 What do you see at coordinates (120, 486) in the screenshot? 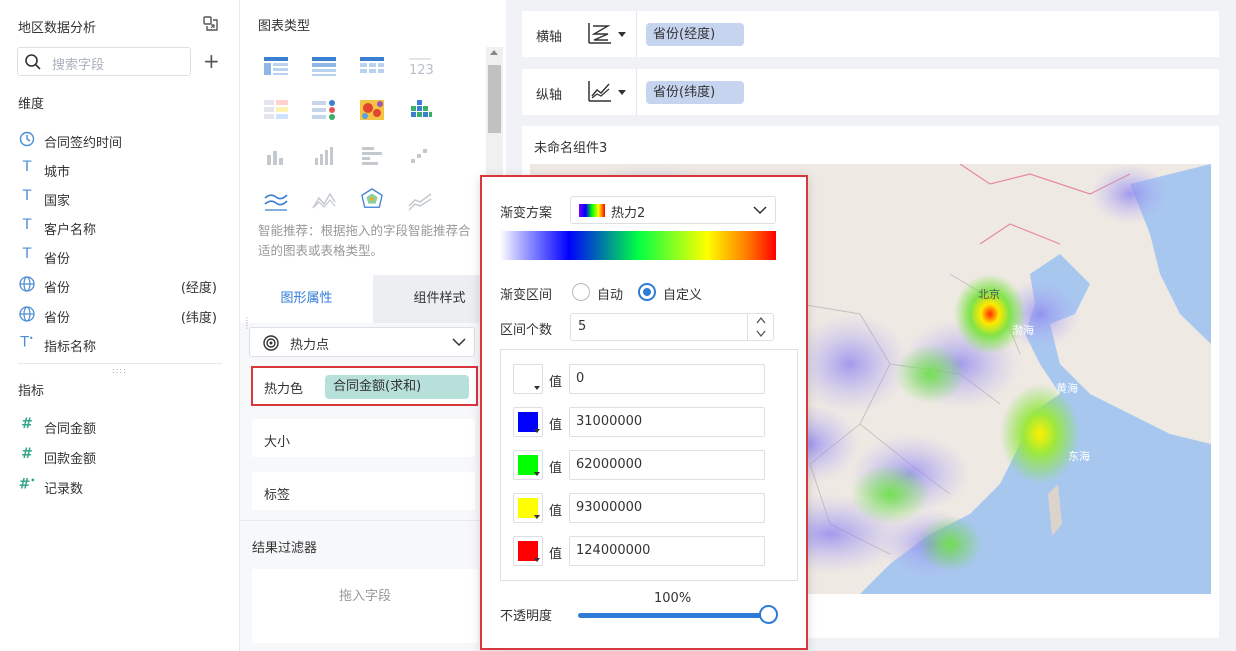
I see `measure-item-record-count: #• 记录数` at bounding box center [120, 486].